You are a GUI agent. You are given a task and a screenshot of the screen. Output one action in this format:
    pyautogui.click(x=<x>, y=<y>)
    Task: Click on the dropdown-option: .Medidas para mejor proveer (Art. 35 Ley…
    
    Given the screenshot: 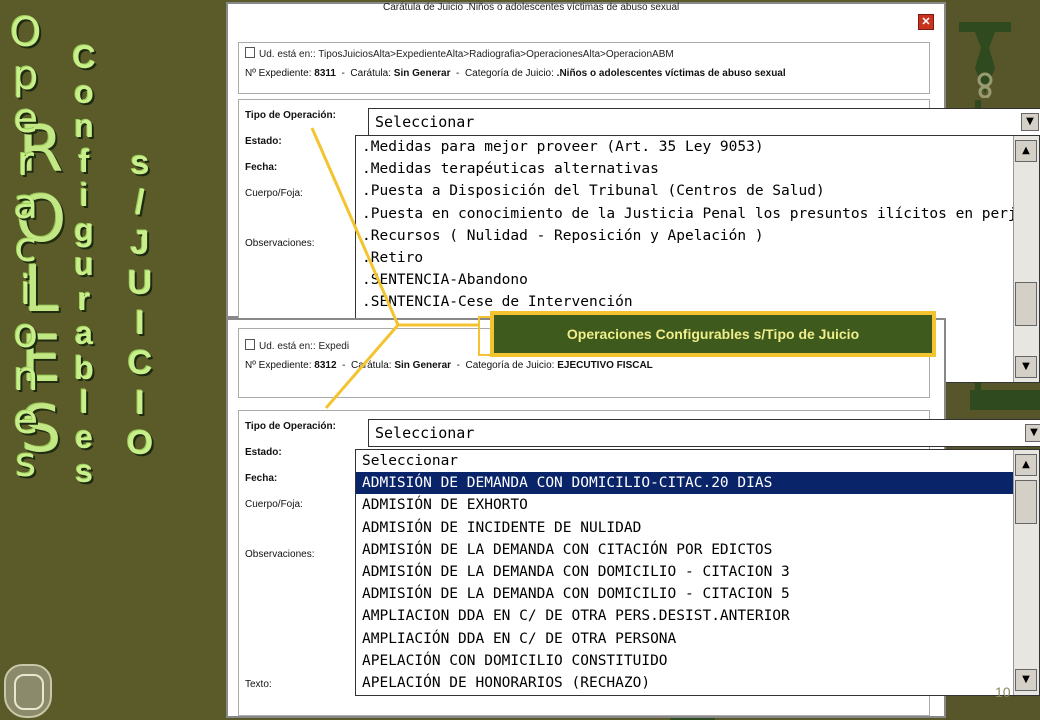 What is the action you would take?
    pyautogui.click(x=697, y=147)
    